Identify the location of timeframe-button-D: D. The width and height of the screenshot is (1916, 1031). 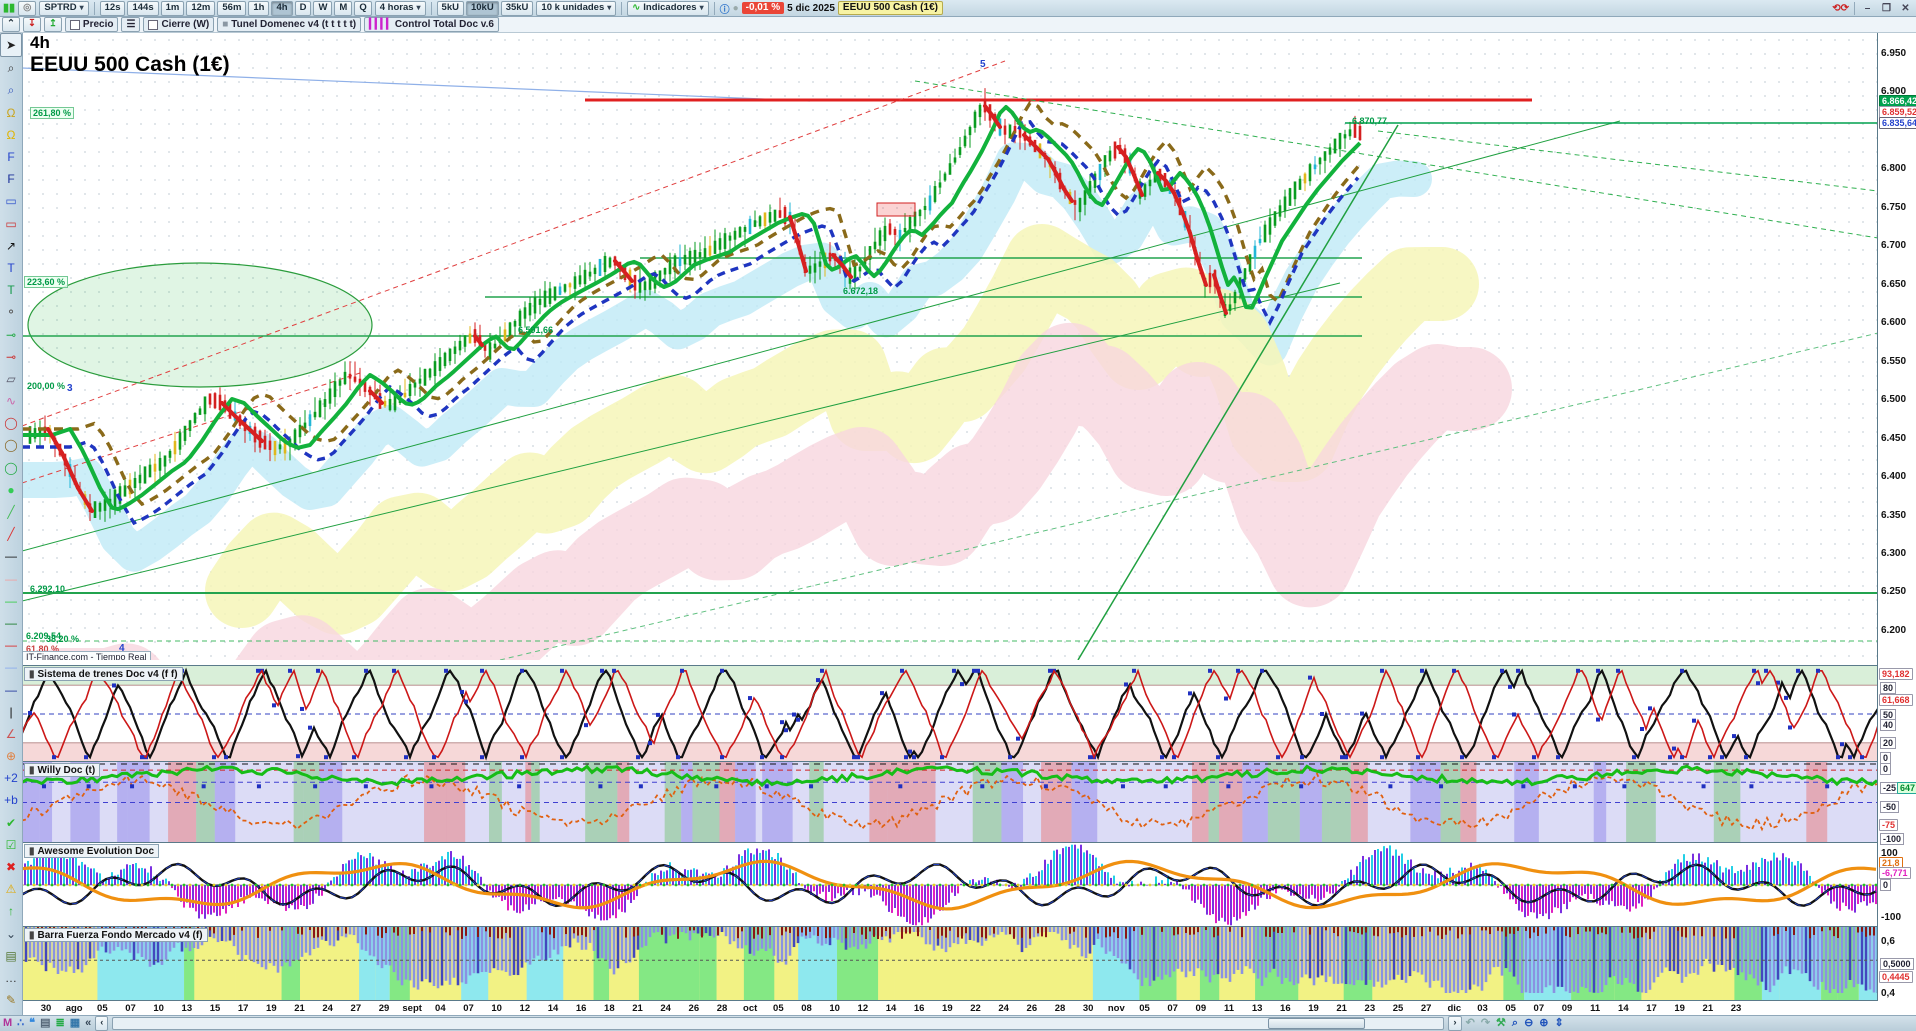
(303, 8).